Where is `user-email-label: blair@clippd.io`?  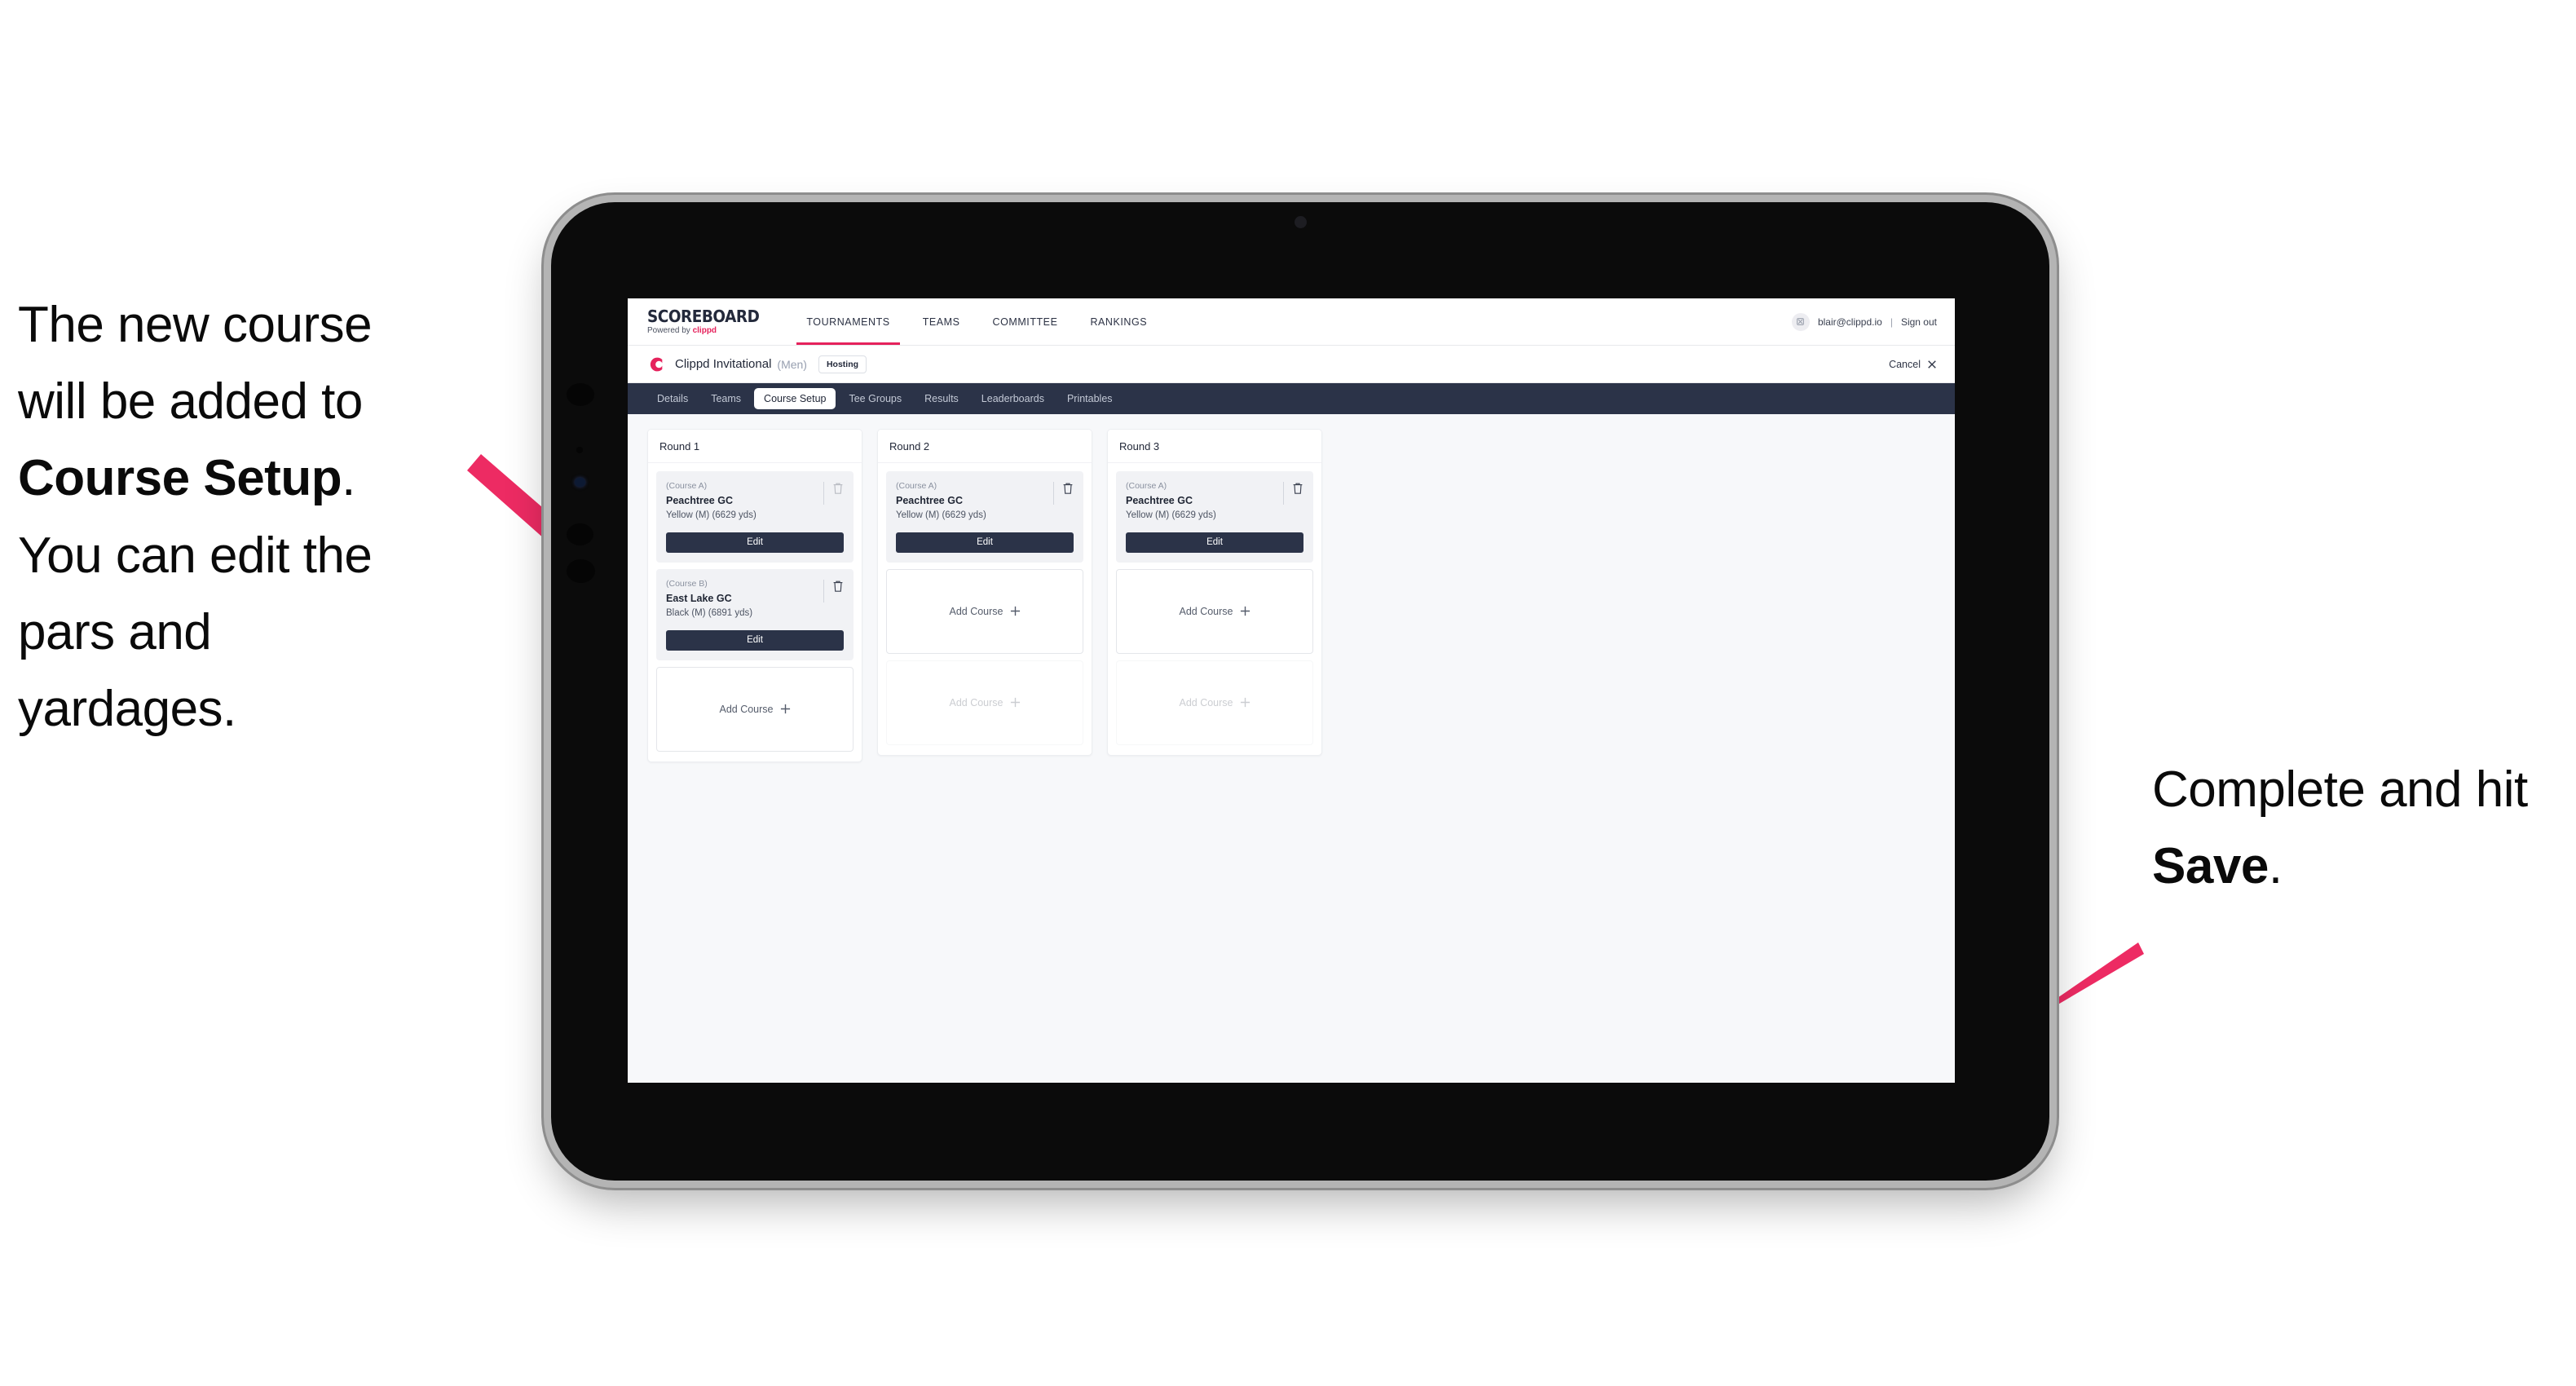 user-email-label: blair@clippd.io is located at coordinates (1849, 322).